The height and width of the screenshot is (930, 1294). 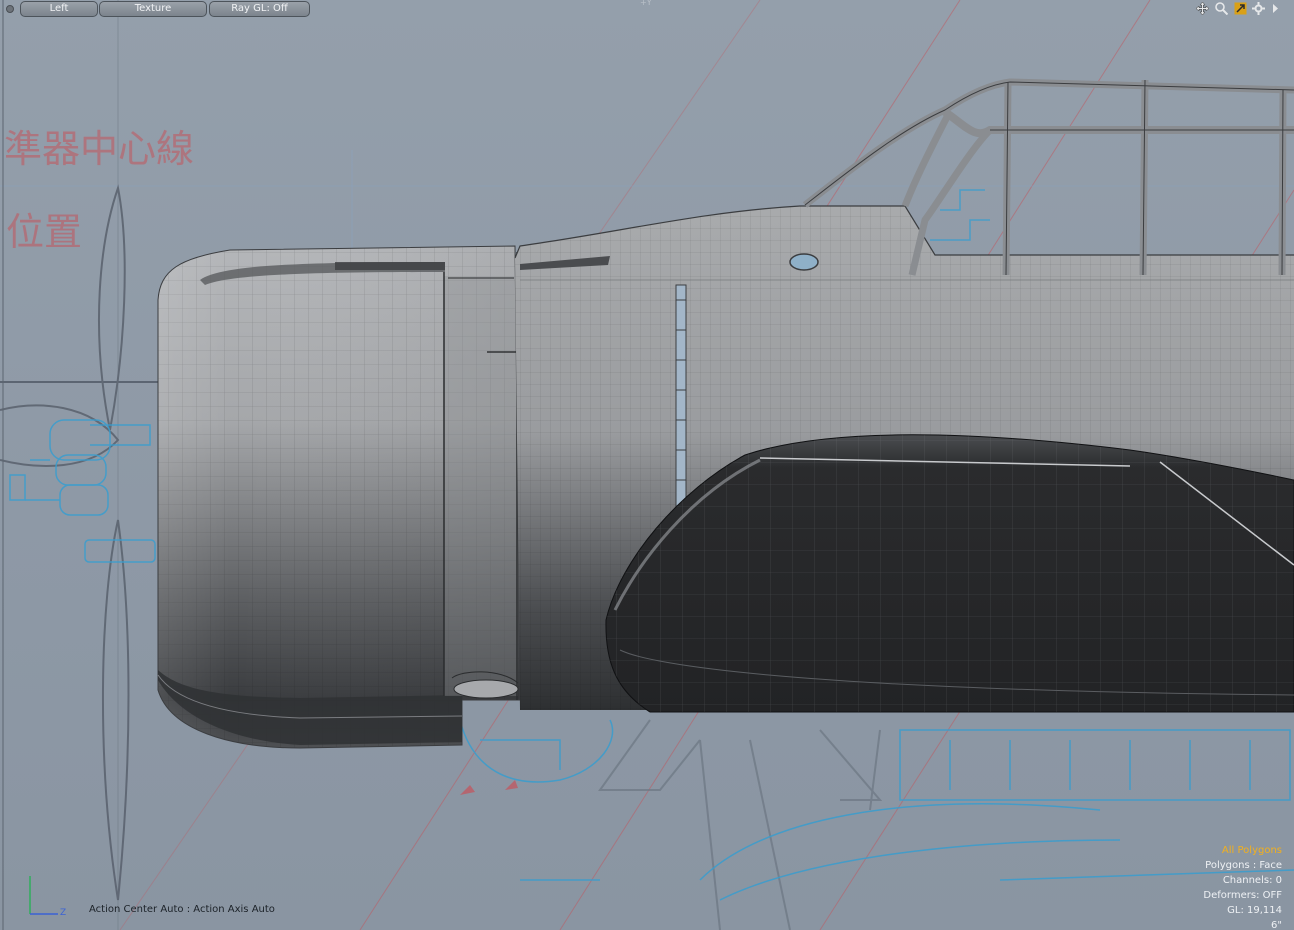 I want to click on zoom-view-icon, so click(x=1221, y=8).